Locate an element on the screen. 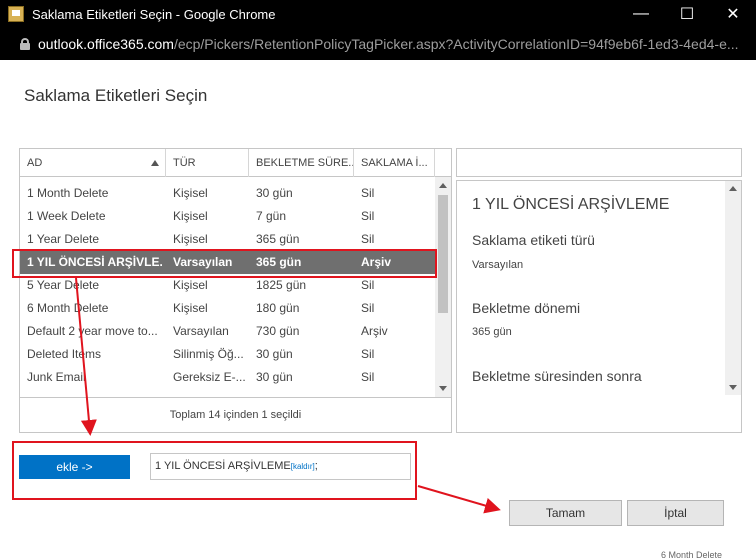 This screenshot has height=560, width=756. window-title: Saklama Etiketleri Seçin - Google Chrome is located at coordinates (154, 14).